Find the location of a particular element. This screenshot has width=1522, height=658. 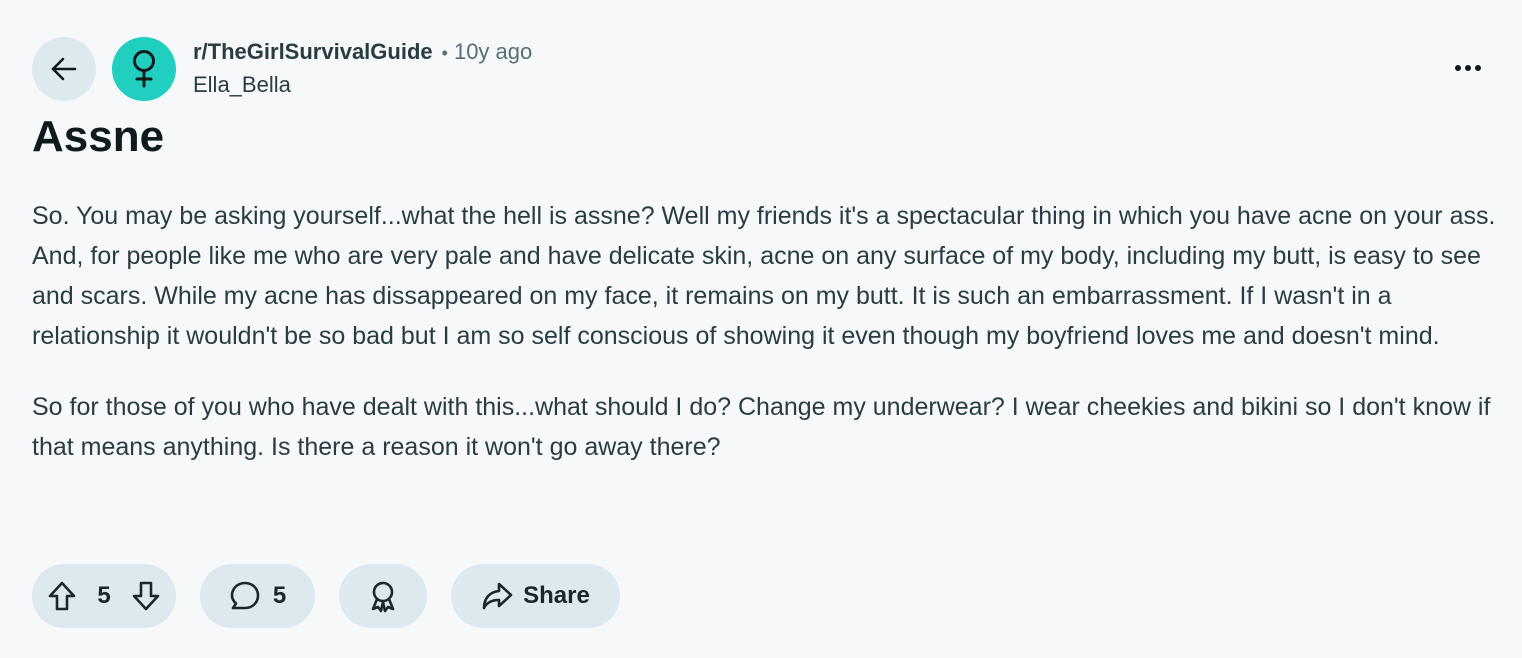

share-label: Share is located at coordinates (556, 595).